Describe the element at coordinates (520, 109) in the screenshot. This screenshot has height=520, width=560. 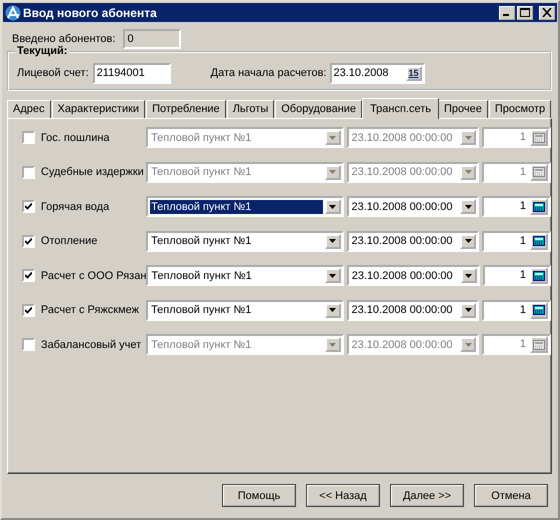
I see `tab: Просмотр` at that location.